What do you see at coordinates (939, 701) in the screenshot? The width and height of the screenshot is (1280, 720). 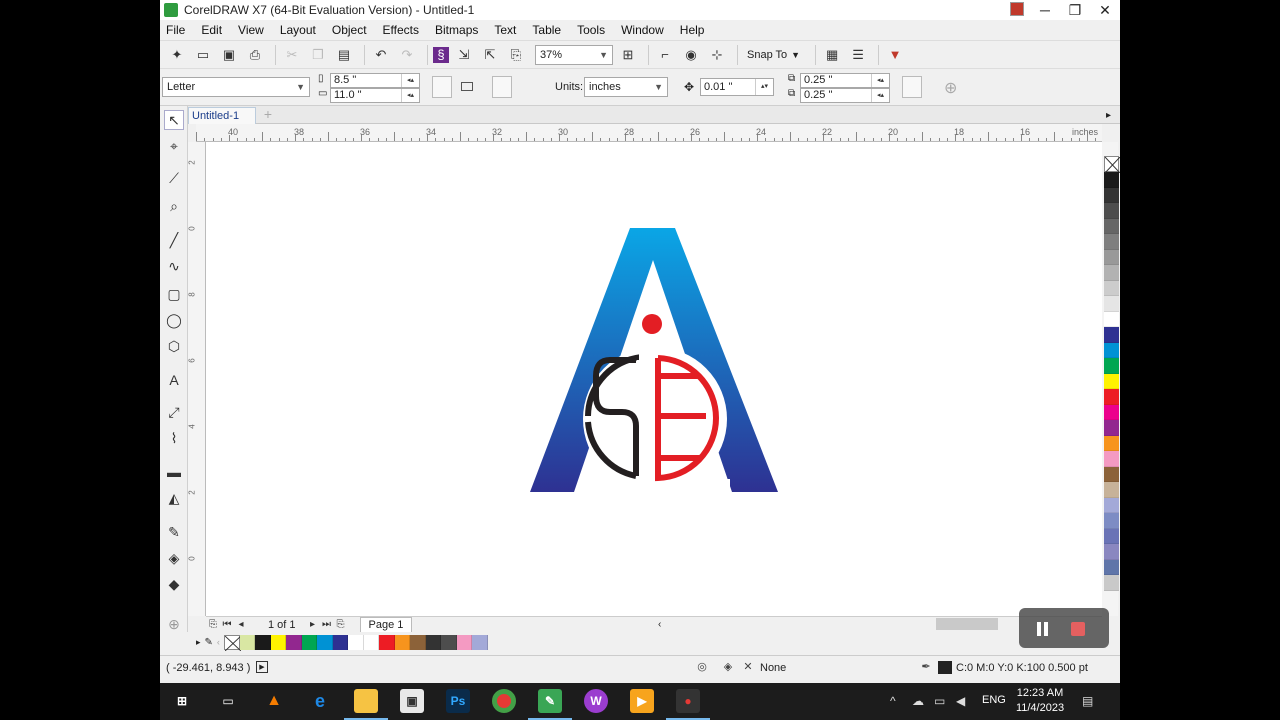 I see `network-icon: ▭` at bounding box center [939, 701].